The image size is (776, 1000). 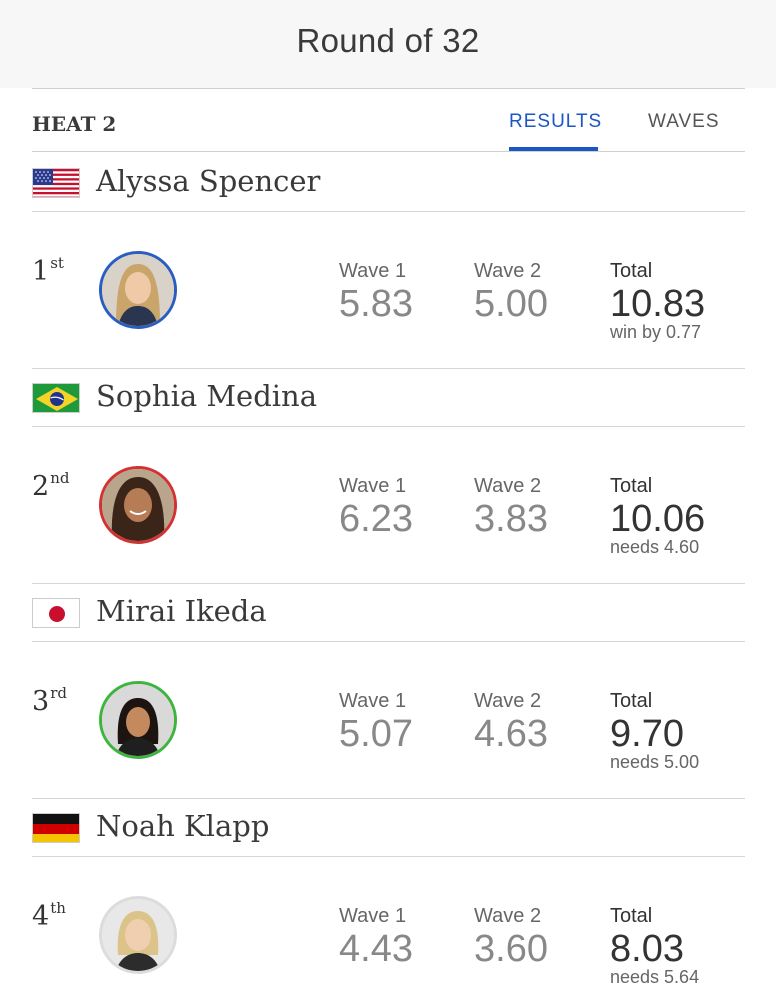 I want to click on wave2-score: Wave 2 3.60, so click(x=511, y=937).